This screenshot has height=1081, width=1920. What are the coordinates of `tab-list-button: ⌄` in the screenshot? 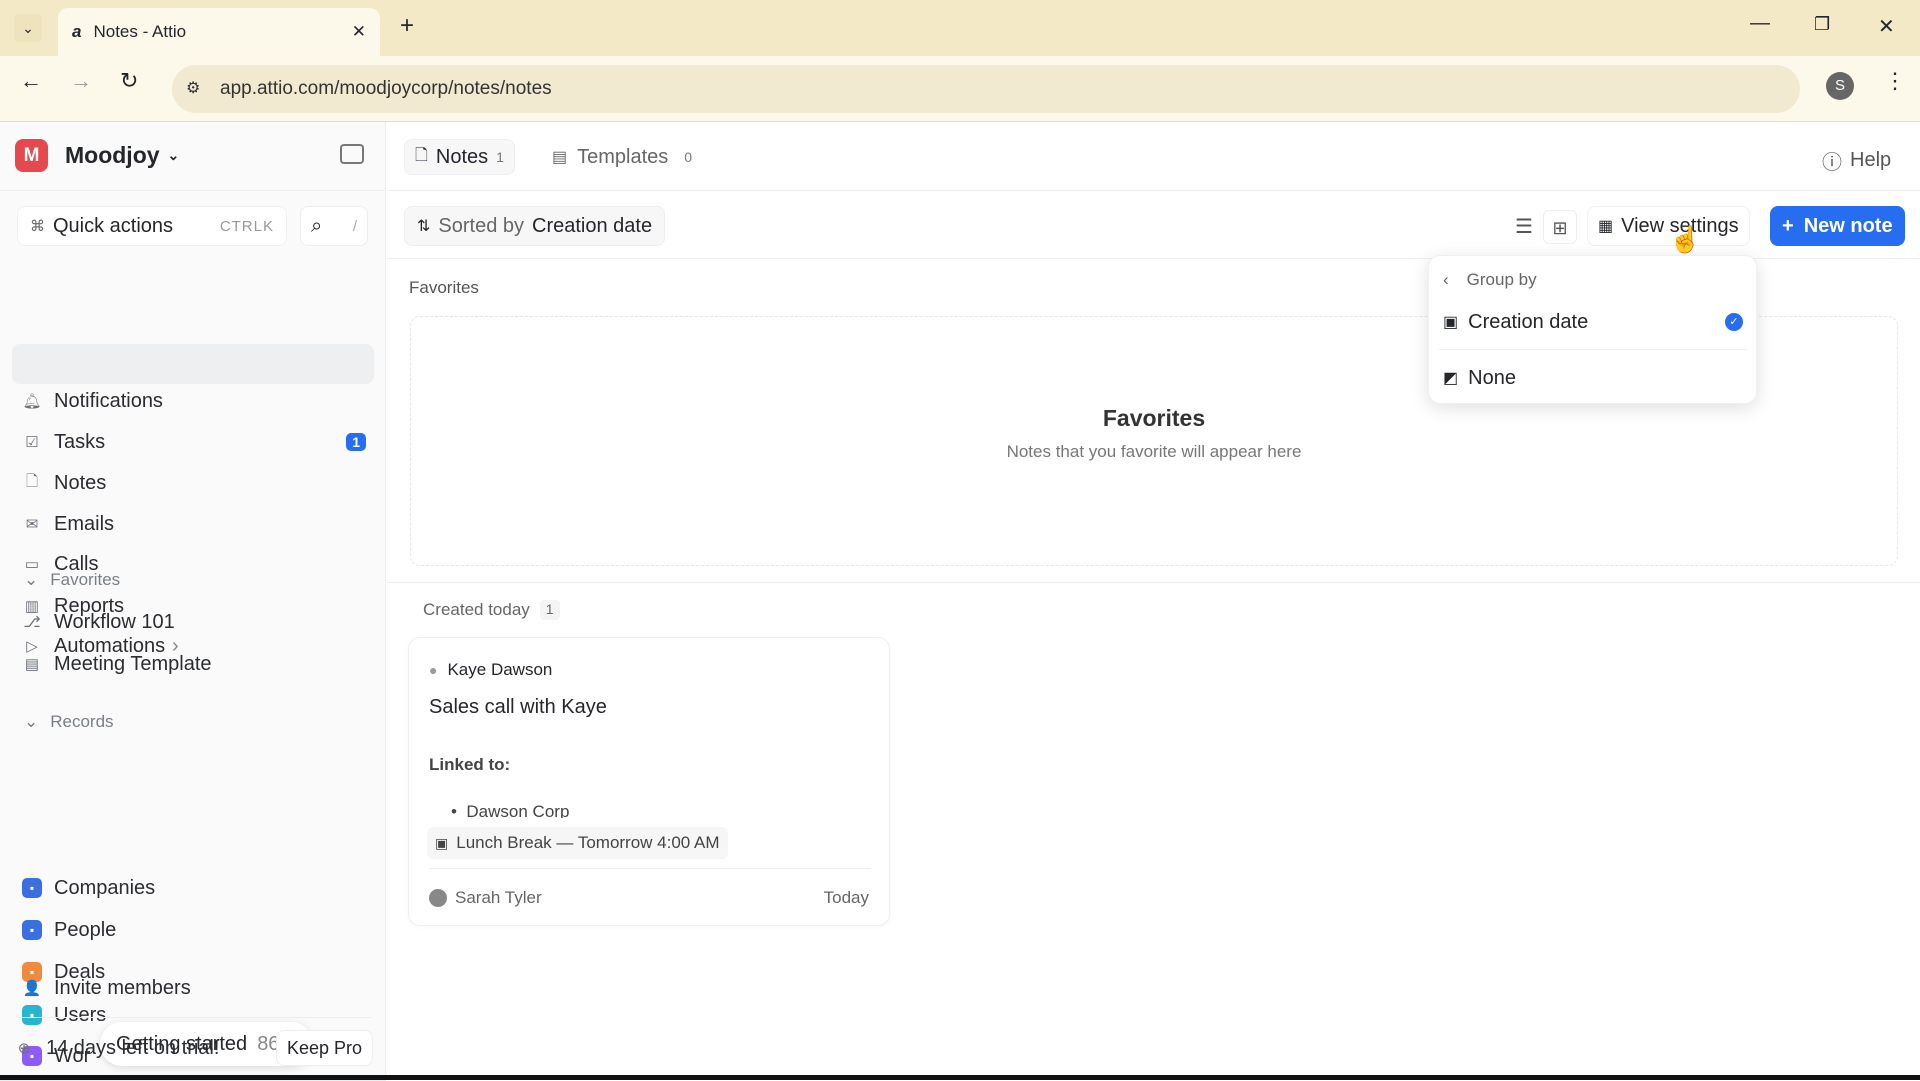 It's located at (28, 28).